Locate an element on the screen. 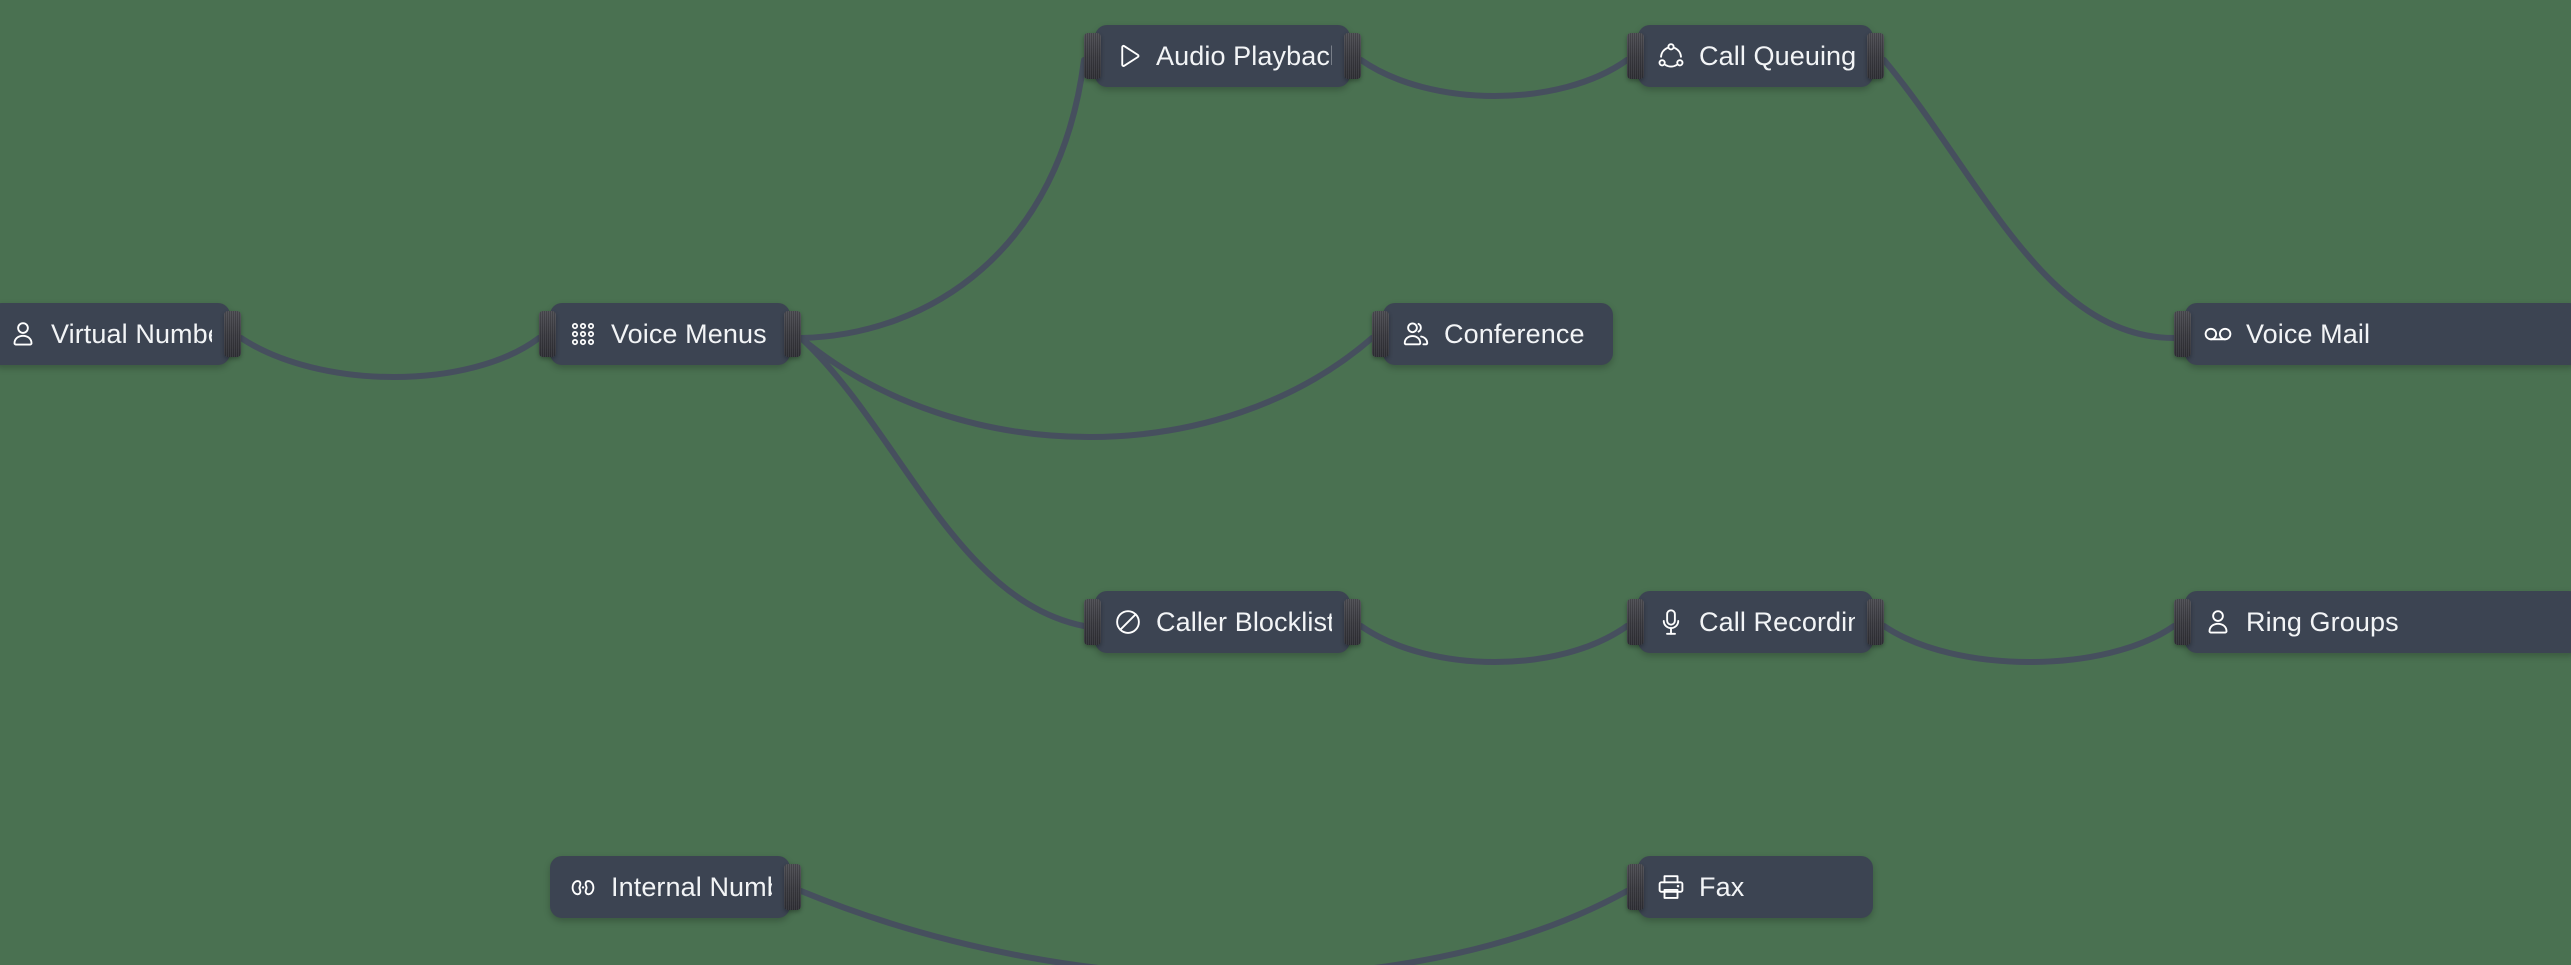 The image size is (2571, 965). edge-voice-menus-caller-blocklists is located at coordinates (942, 482).